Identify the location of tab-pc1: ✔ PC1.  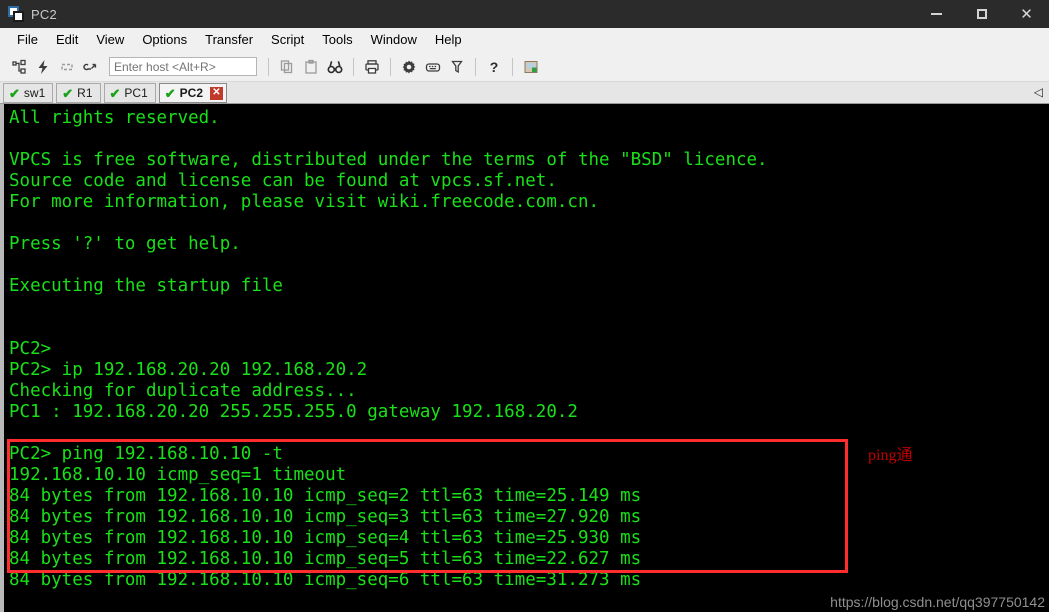
(129, 93).